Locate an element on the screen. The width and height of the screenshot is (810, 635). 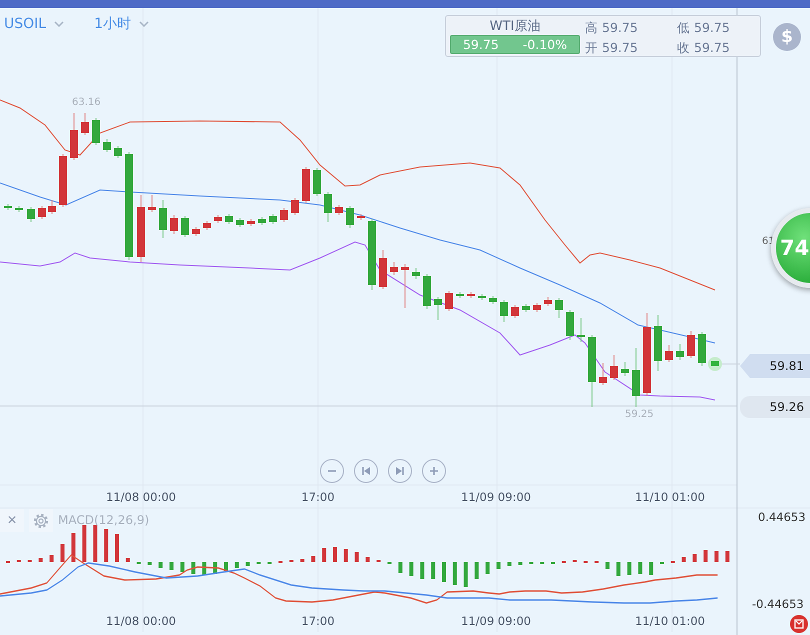
price-change: -0.10% is located at coordinates (544, 44).